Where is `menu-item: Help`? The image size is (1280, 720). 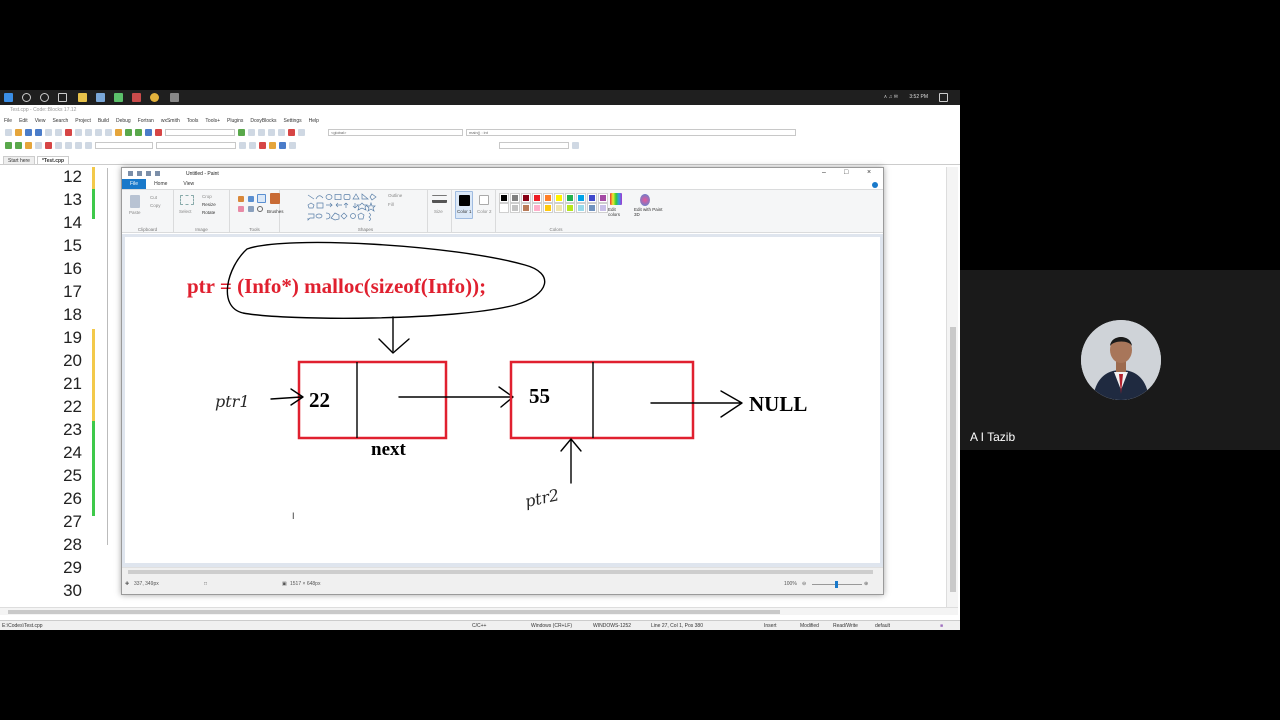 menu-item: Help is located at coordinates (314, 121).